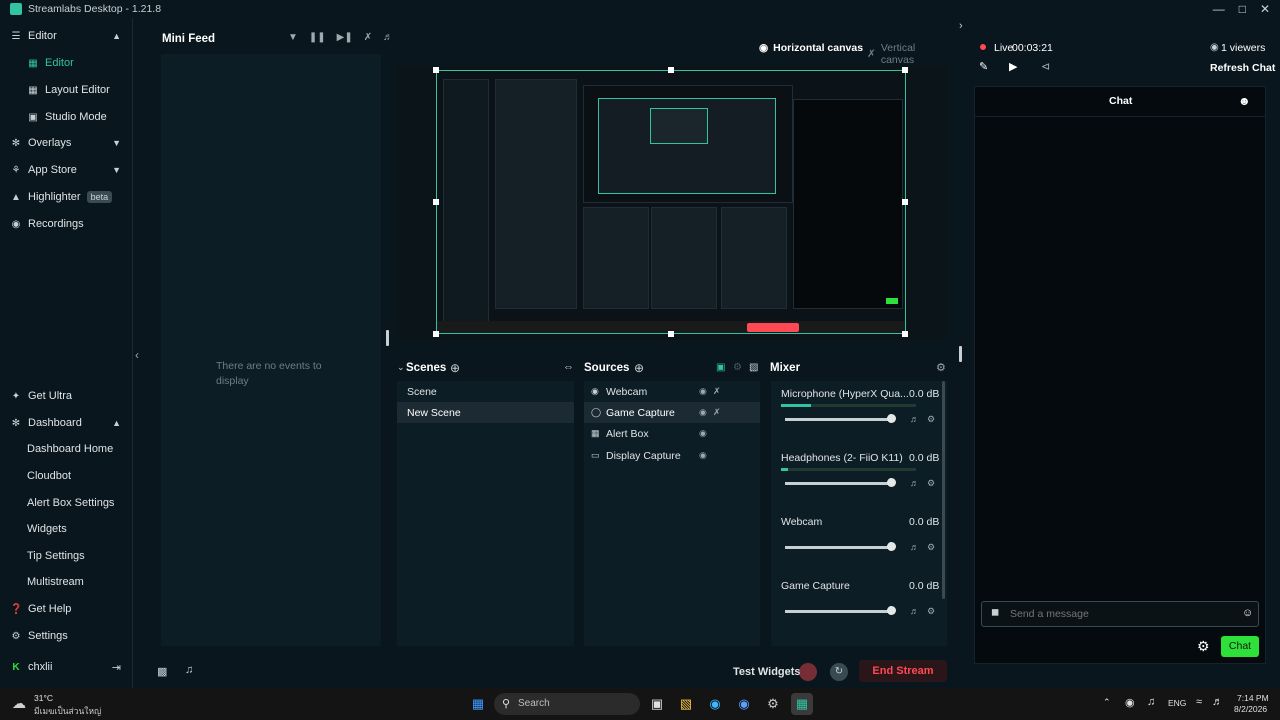 This screenshot has height=720, width=1280. Describe the element at coordinates (672, 455) in the screenshot. I see `source-item: ▭ Display Capture ◉` at that location.